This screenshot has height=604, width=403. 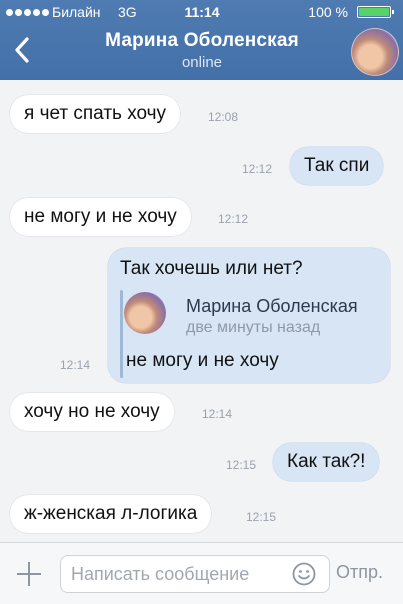 What do you see at coordinates (95, 114) in the screenshot?
I see `message-bubble-incoming: я чет спать хочу` at bounding box center [95, 114].